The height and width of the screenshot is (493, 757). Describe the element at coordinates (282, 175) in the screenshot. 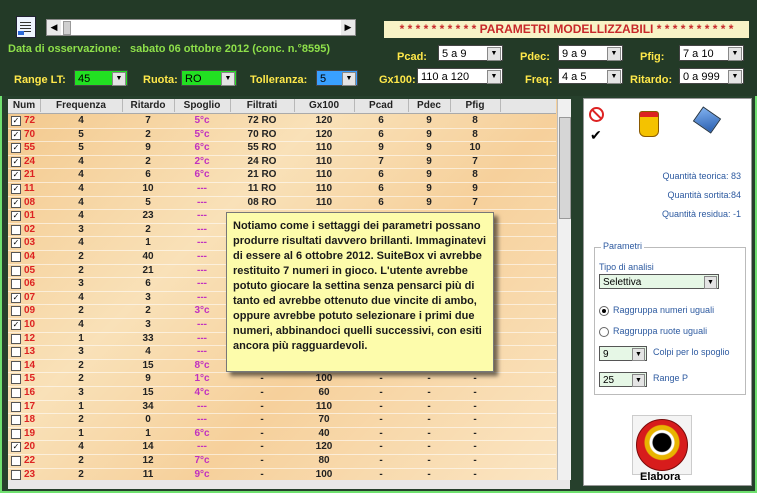

I see `table-row: ✓ 21 4 6 6°c 21 RO 110 6 9 8` at that location.